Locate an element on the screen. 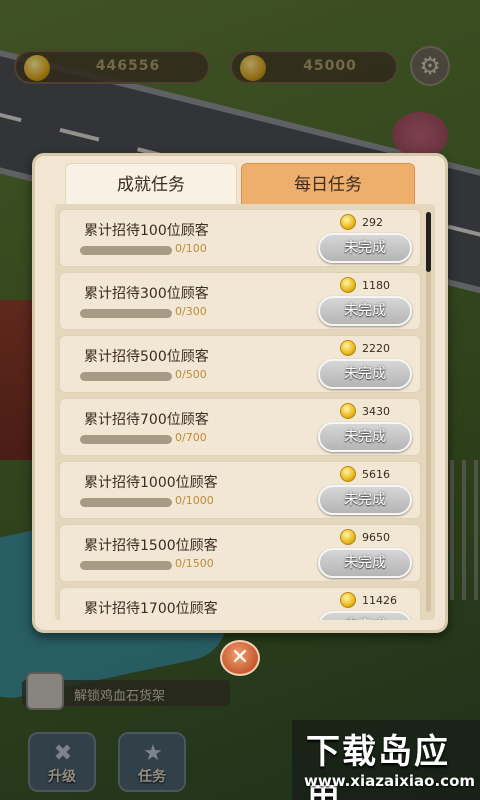 Image resolution: width=480 pixels, height=800 pixels. progress-text: 0/500 is located at coordinates (191, 374).